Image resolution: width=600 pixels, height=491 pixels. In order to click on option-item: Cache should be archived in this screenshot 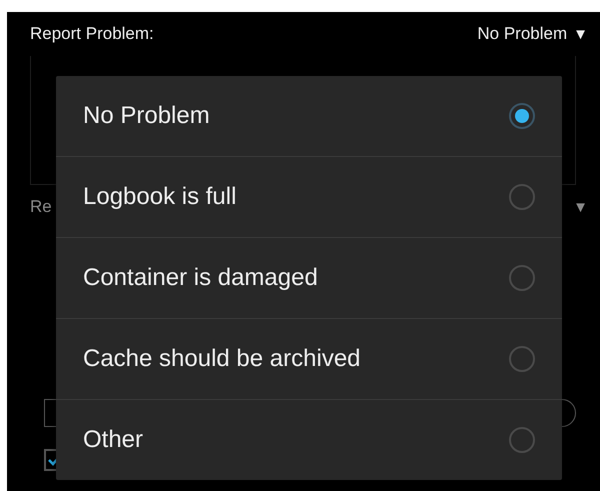, I will do `click(309, 358)`.